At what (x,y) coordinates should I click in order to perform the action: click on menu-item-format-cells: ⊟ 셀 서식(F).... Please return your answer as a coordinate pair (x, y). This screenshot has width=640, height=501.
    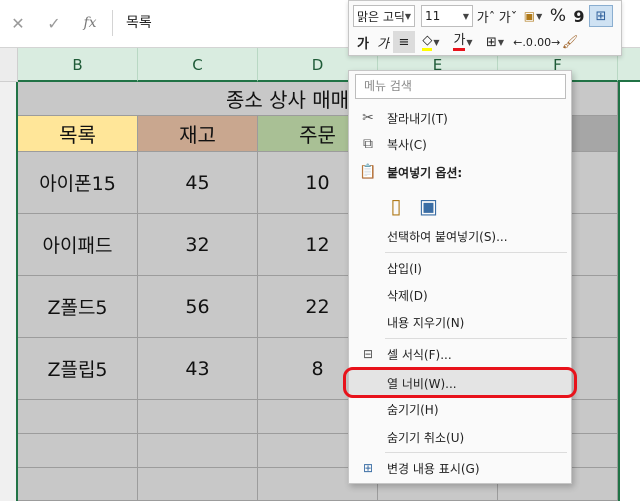
    Looking at the image, I should click on (460, 354).